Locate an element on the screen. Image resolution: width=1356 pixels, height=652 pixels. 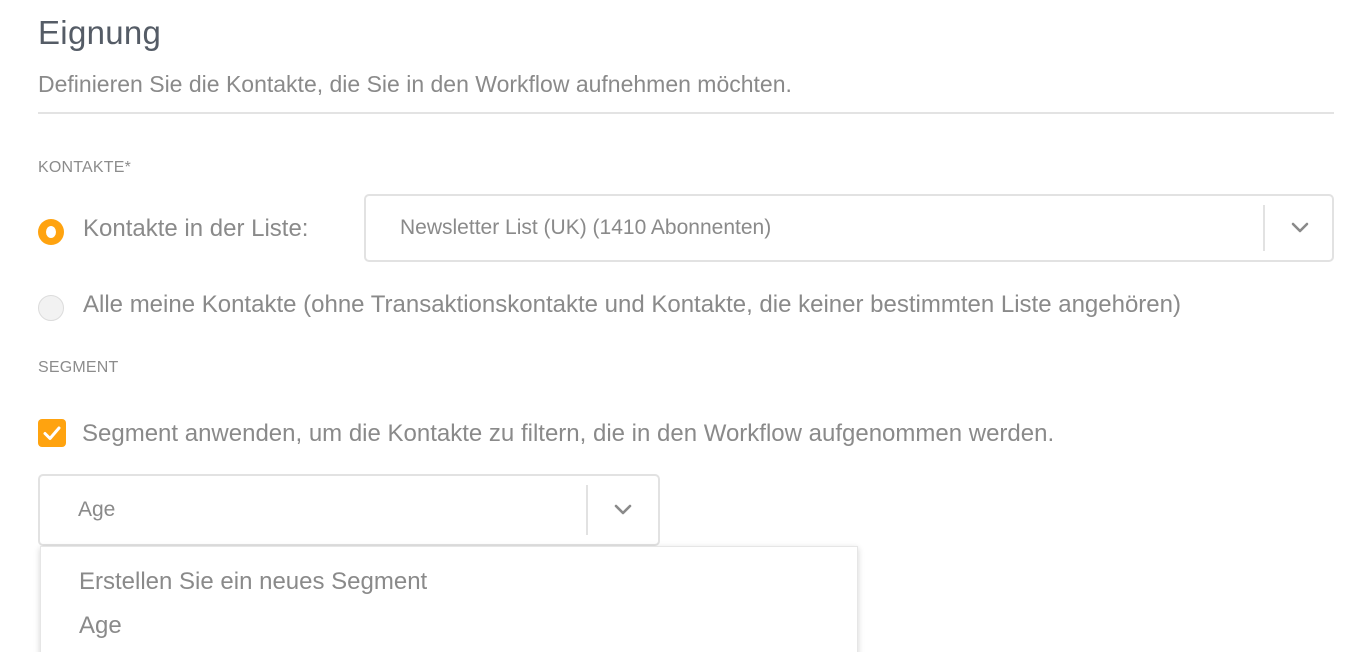
segment-section-label: SEGMENT is located at coordinates (78, 367).